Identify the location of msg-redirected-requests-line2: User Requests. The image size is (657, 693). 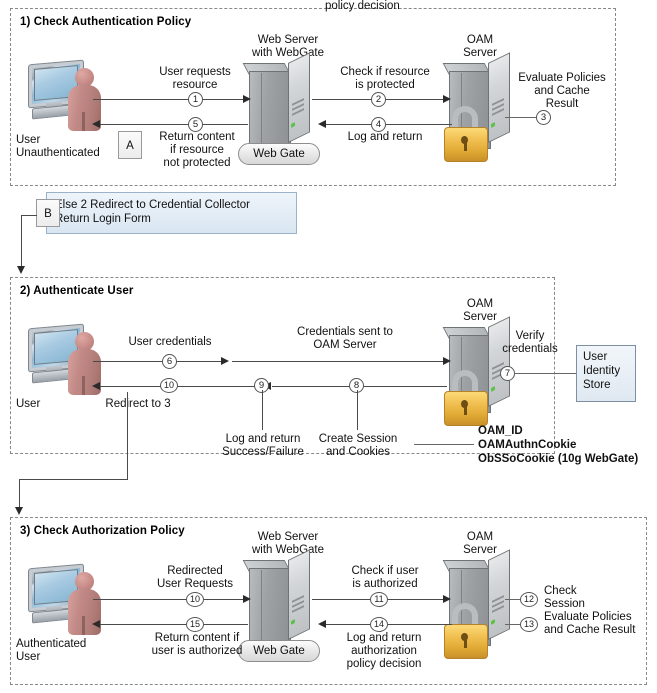
(195, 584).